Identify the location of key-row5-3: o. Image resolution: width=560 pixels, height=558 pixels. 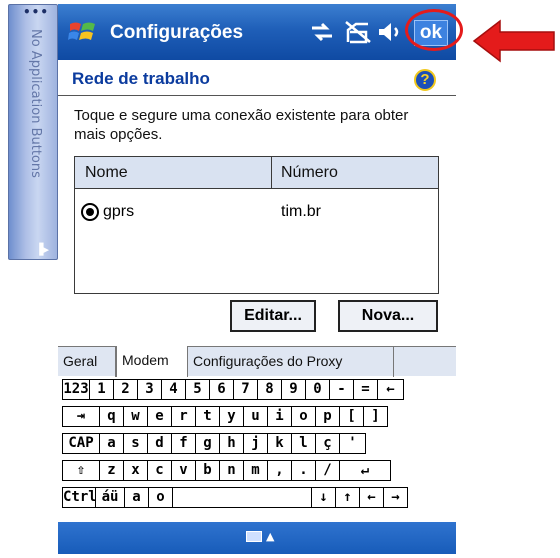
(160, 497).